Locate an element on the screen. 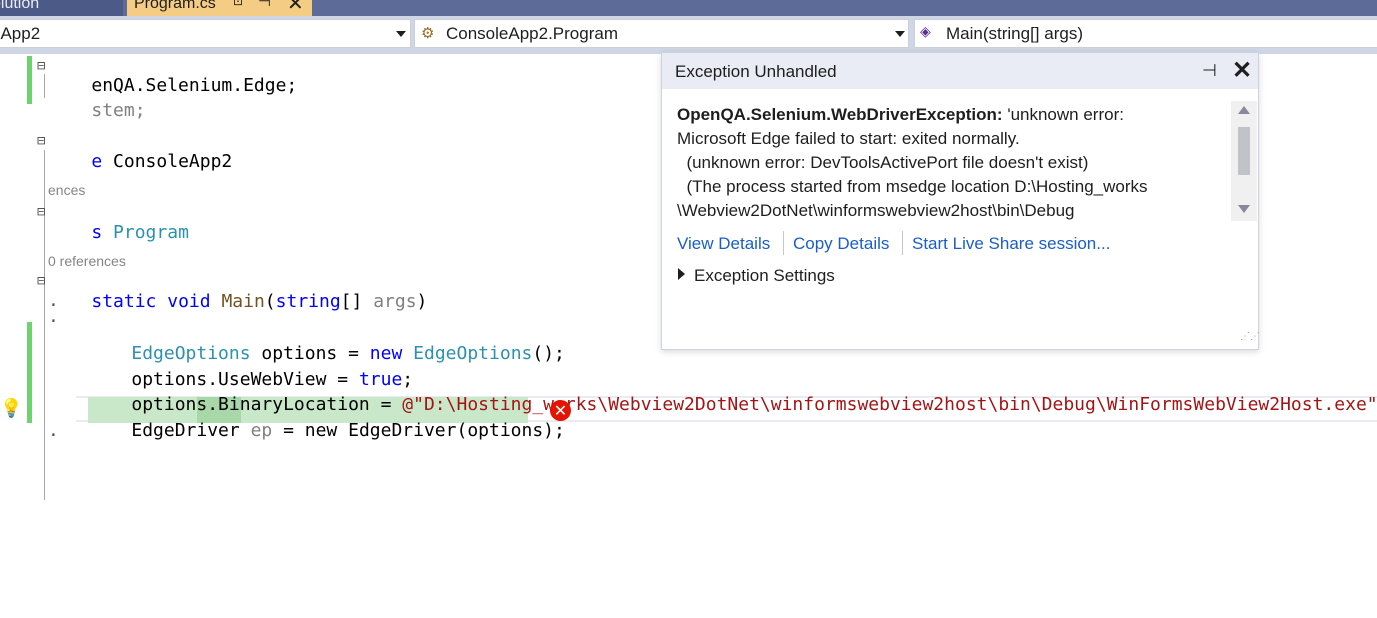 Image resolution: width=1377 pixels, height=618 pixels. error-circle-icon: ✕ is located at coordinates (560, 410).